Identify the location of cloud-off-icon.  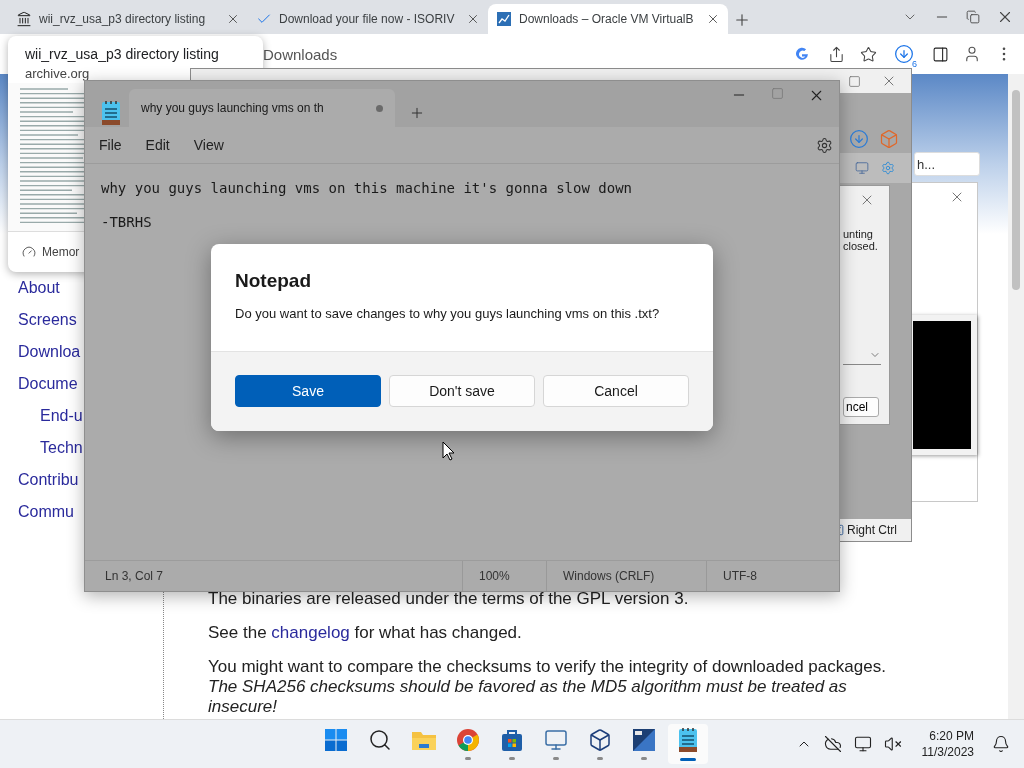
(832, 744).